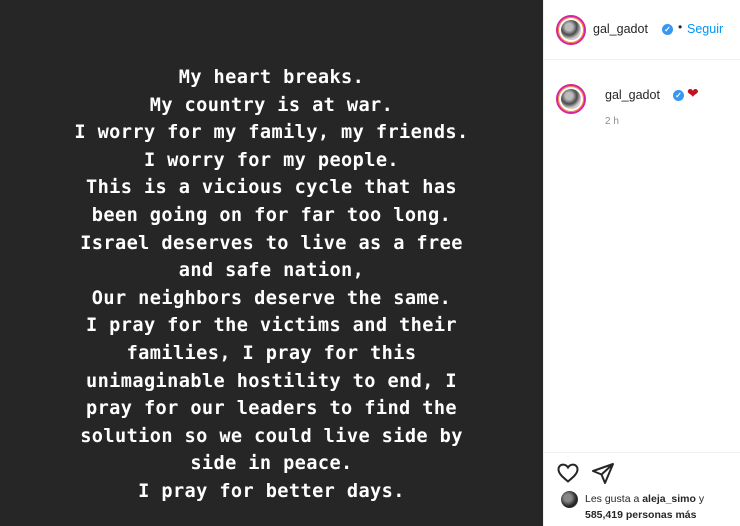 This screenshot has width=740, height=526. Describe the element at coordinates (603, 473) in the screenshot. I see `paper-plane-icon` at that location.